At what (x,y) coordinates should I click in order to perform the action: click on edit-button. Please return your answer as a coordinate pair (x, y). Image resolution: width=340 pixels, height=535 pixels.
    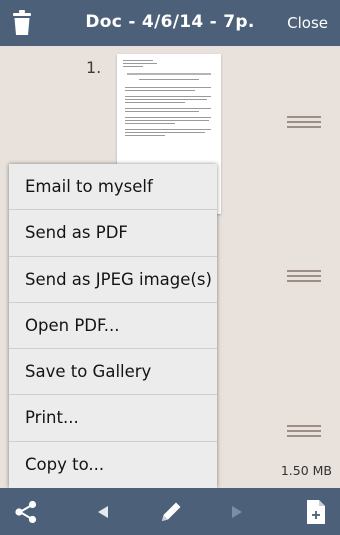
    Looking at the image, I should click on (171, 511).